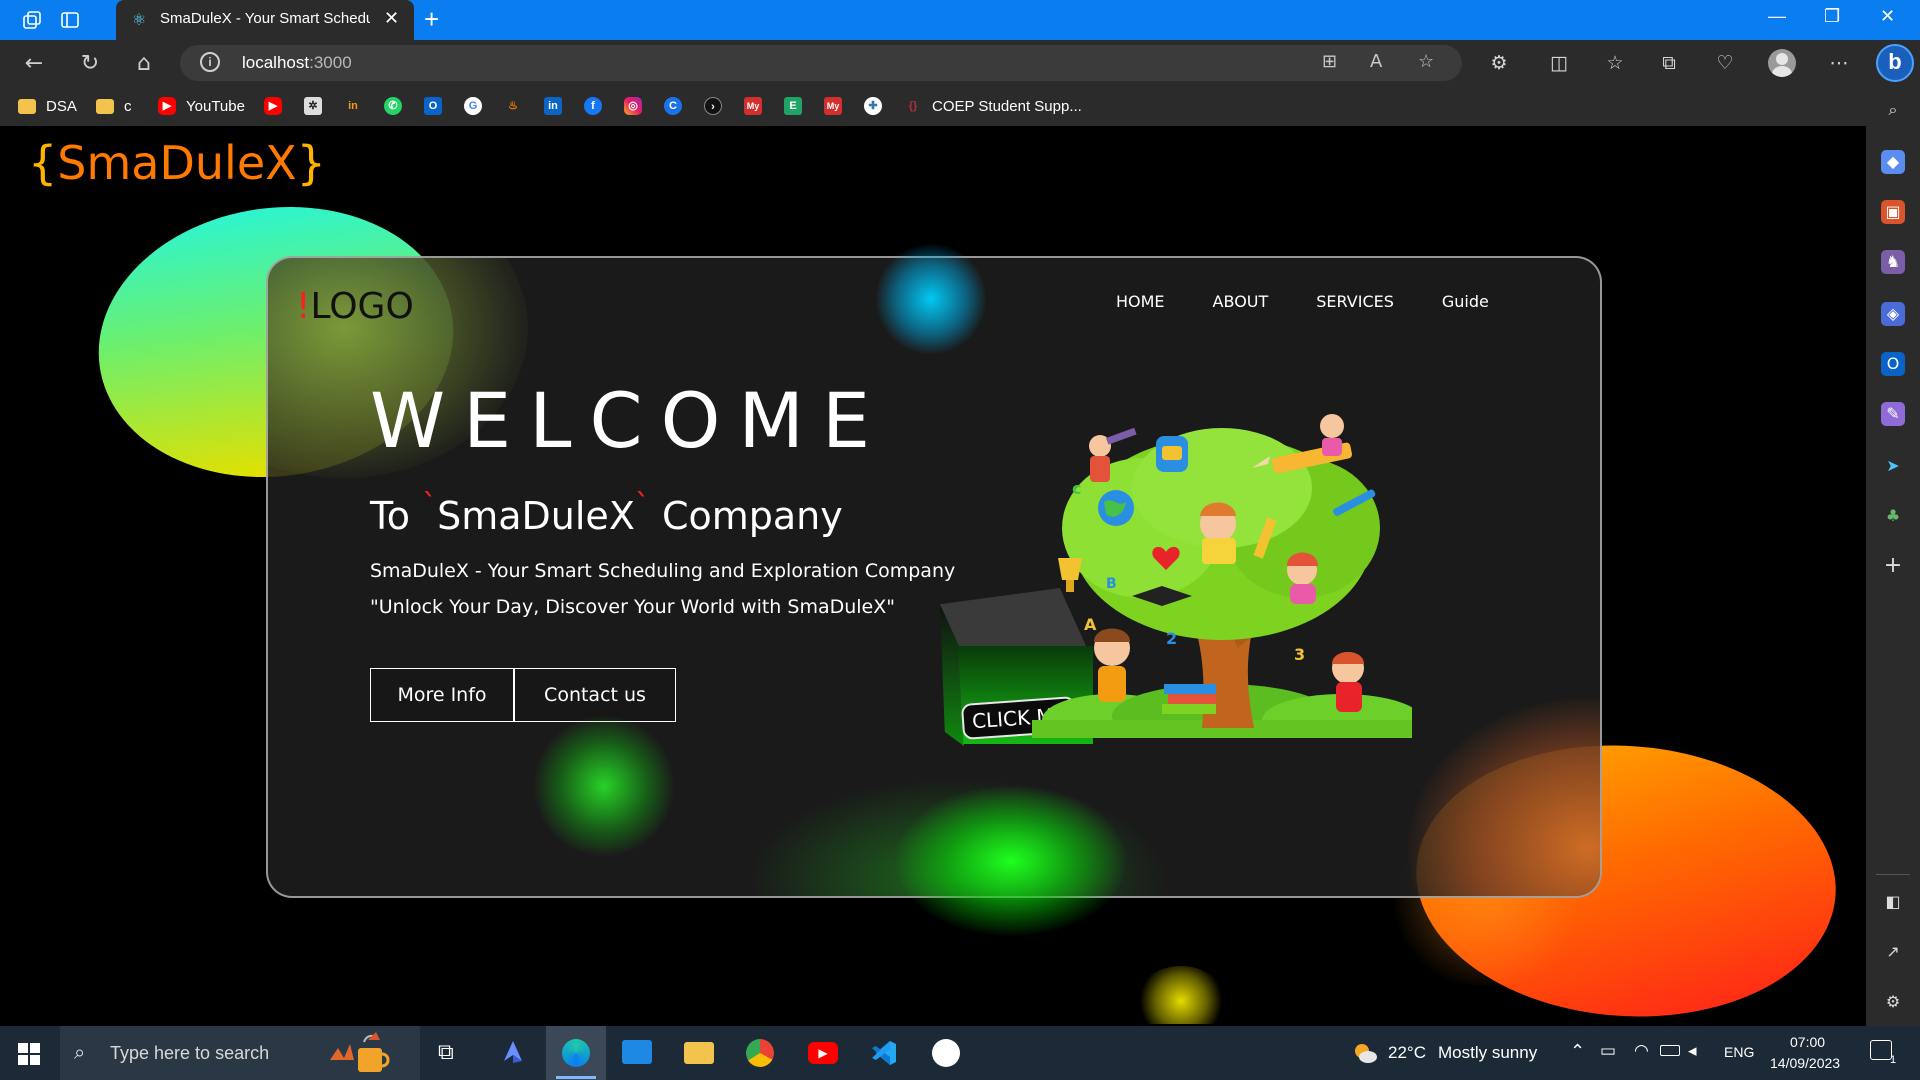 The width and height of the screenshot is (1920, 1080). Describe the element at coordinates (114, 106) in the screenshot. I see `bookmark-folder-c: c` at that location.